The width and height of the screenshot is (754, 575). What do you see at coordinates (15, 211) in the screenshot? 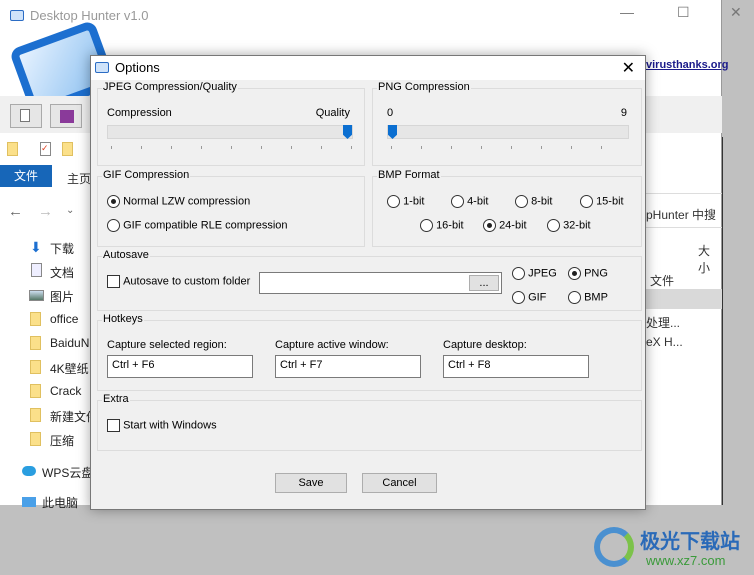
I see `back-icon: ←` at bounding box center [15, 211].